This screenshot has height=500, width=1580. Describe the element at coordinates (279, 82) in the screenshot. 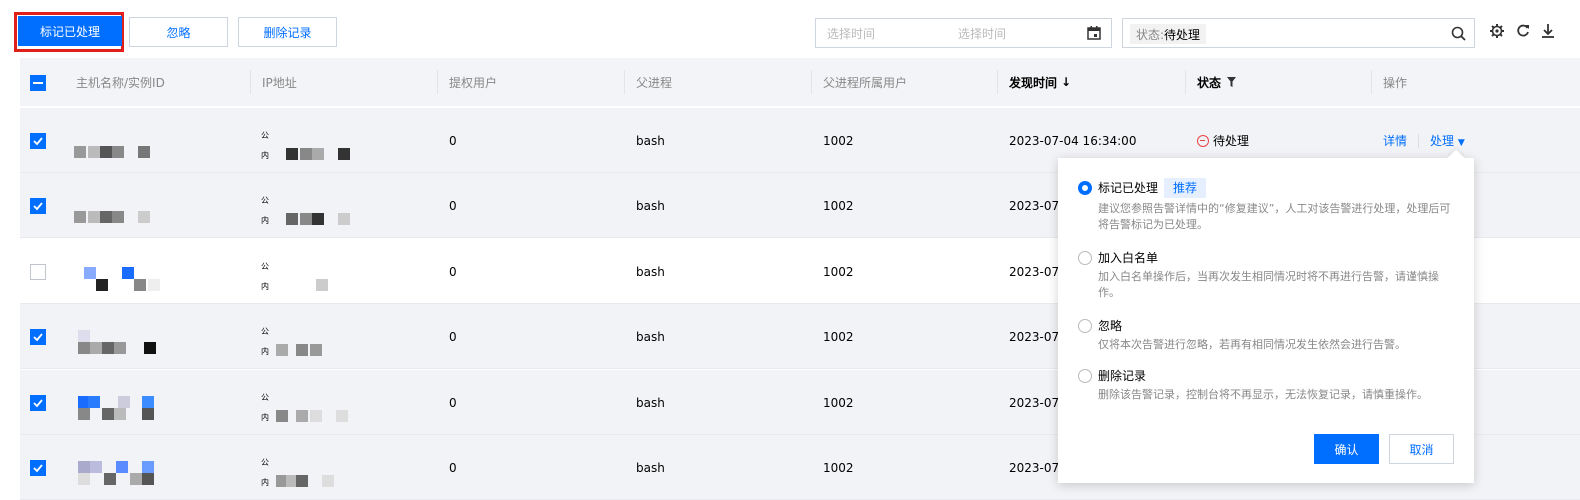

I see `column-ip: IP地址` at that location.